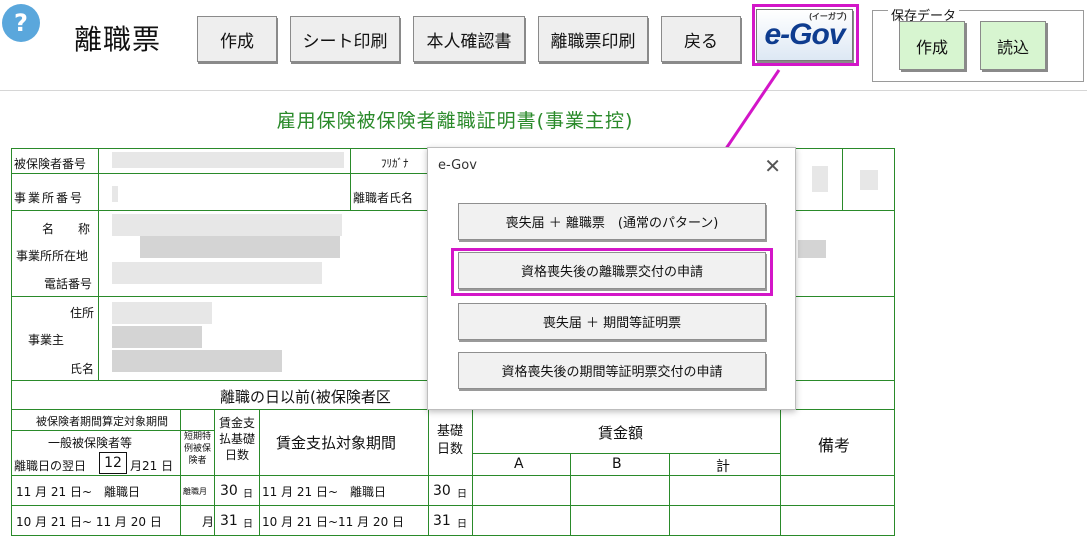  I want to click on redacted-employer, so click(157, 337).